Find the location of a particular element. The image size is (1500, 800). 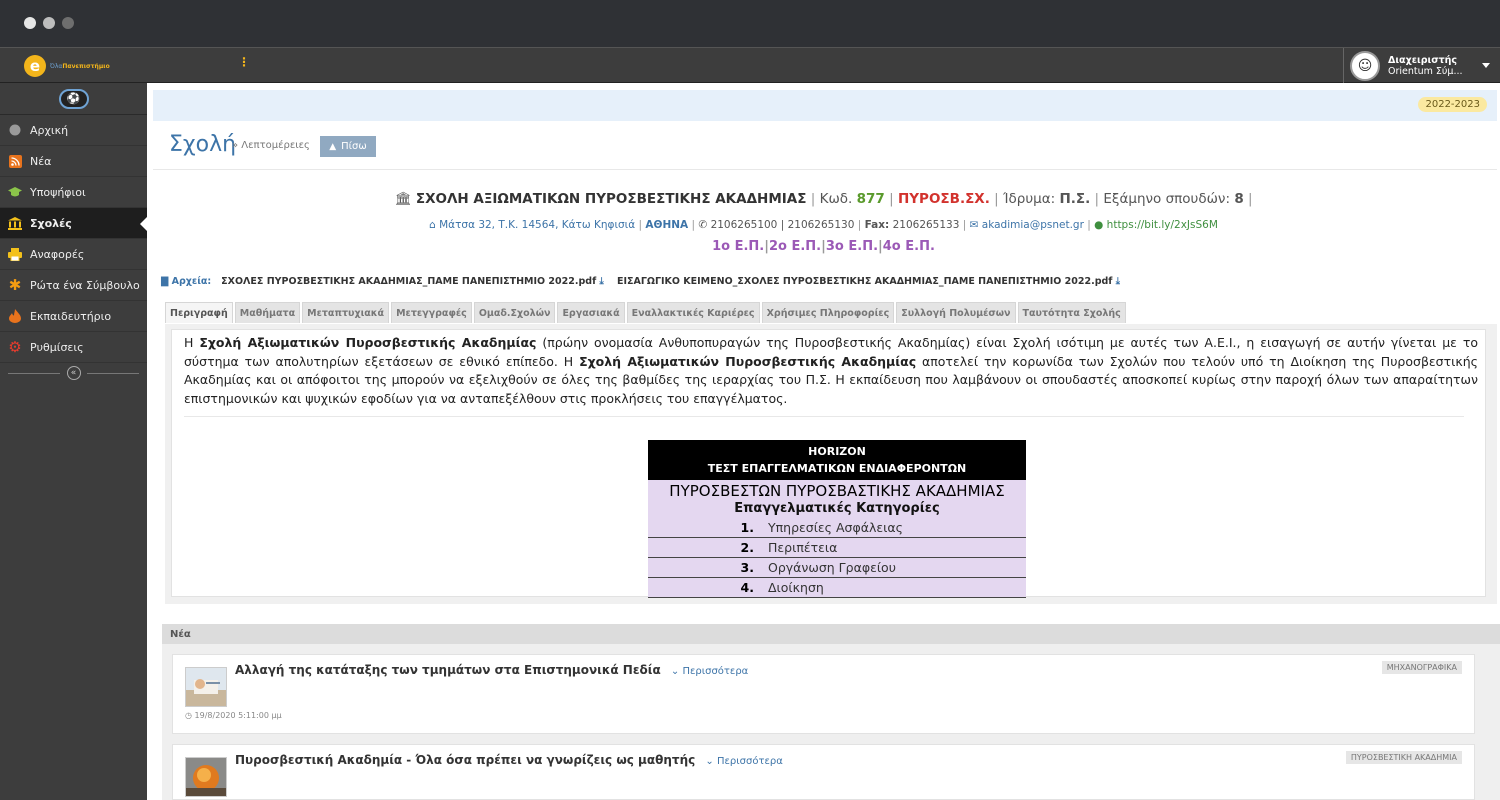

school-address: Μάτσα 32, Τ.Κ. 14564, Κάτω Κηφισιά is located at coordinates (537, 225).